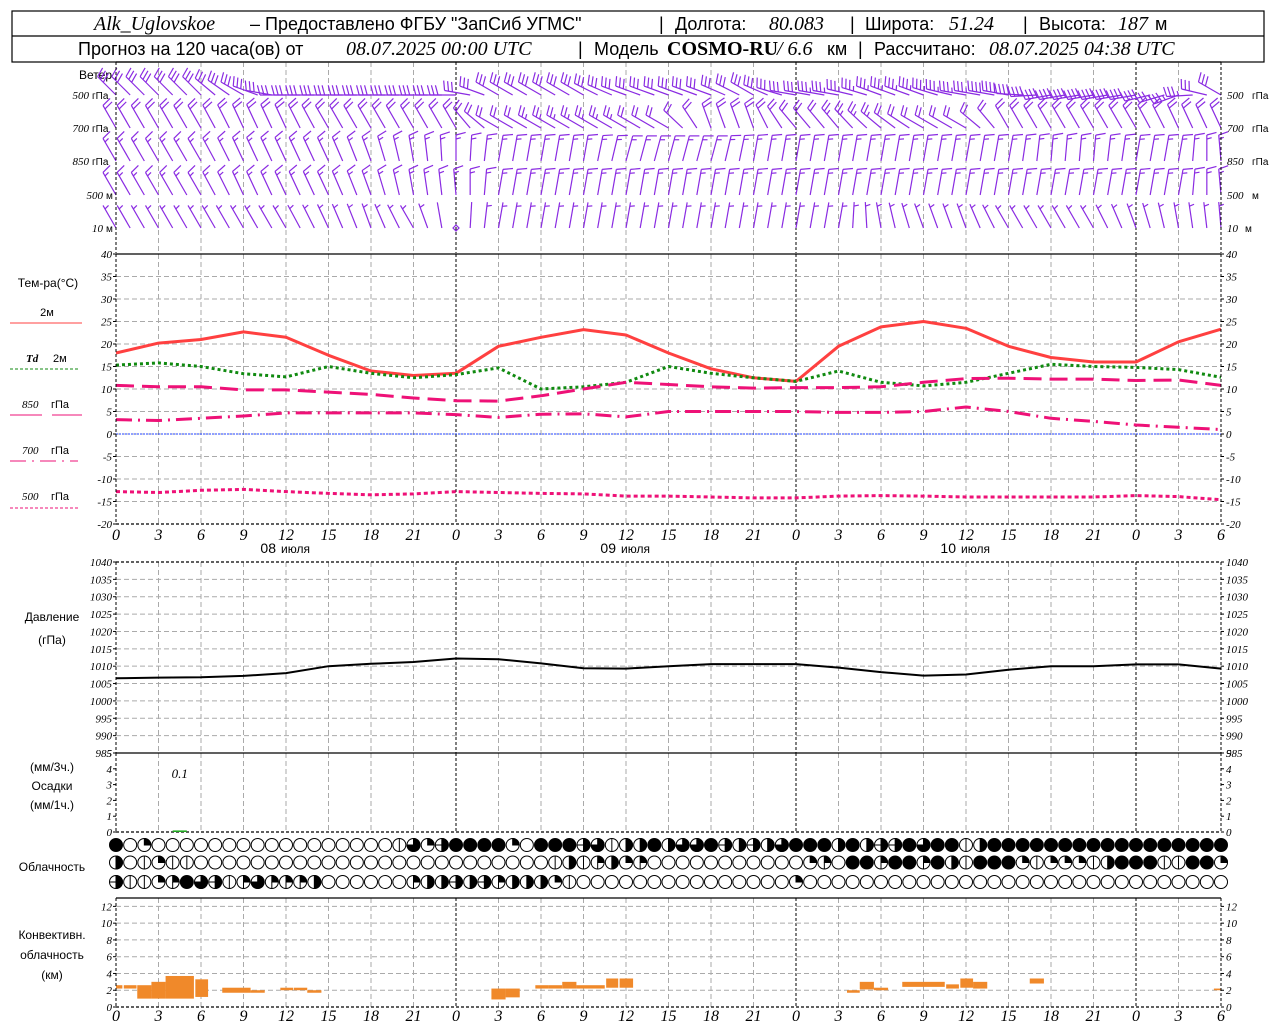  I want to click on pressure-title: Давление, so click(52, 617).